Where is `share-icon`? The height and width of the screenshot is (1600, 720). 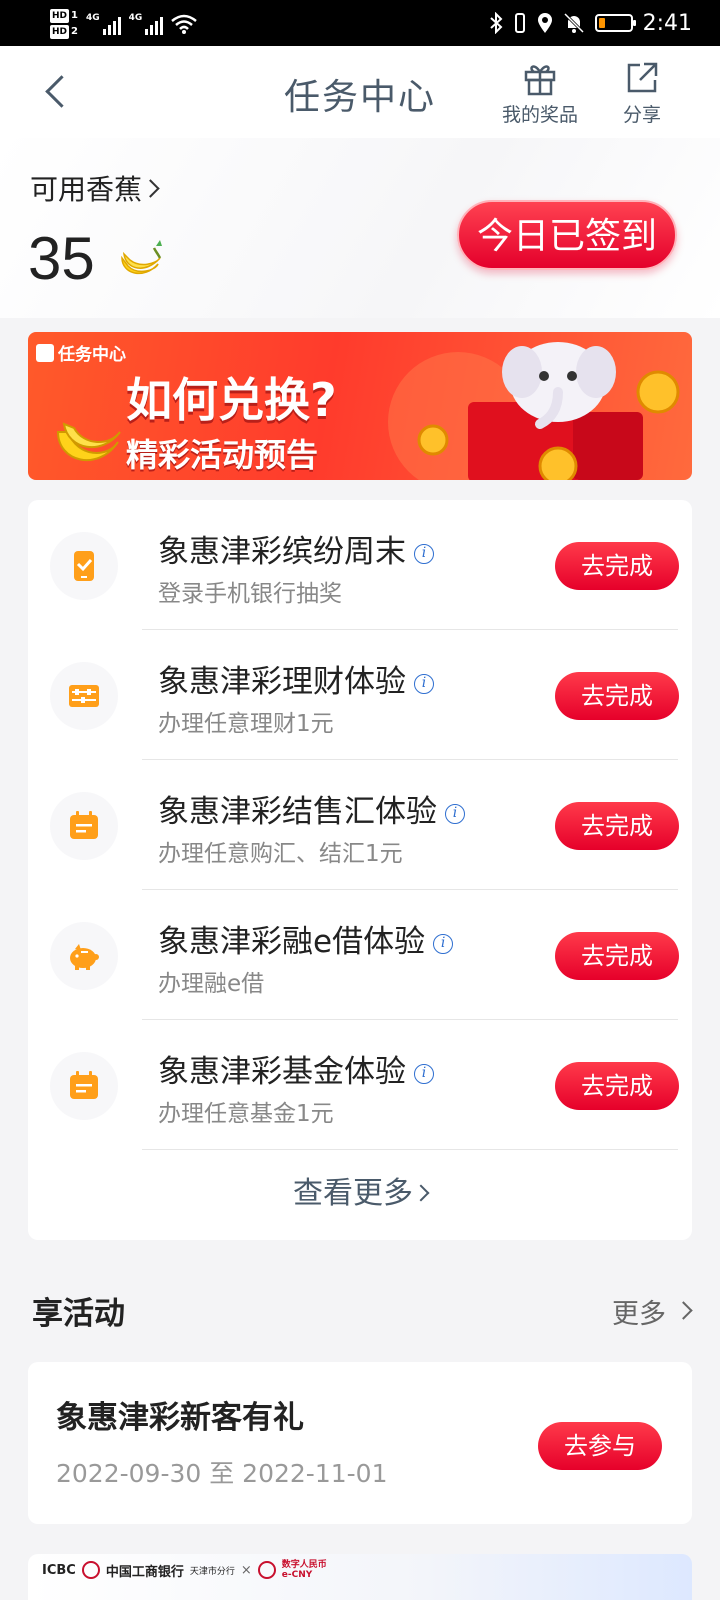
share-icon is located at coordinates (642, 77).